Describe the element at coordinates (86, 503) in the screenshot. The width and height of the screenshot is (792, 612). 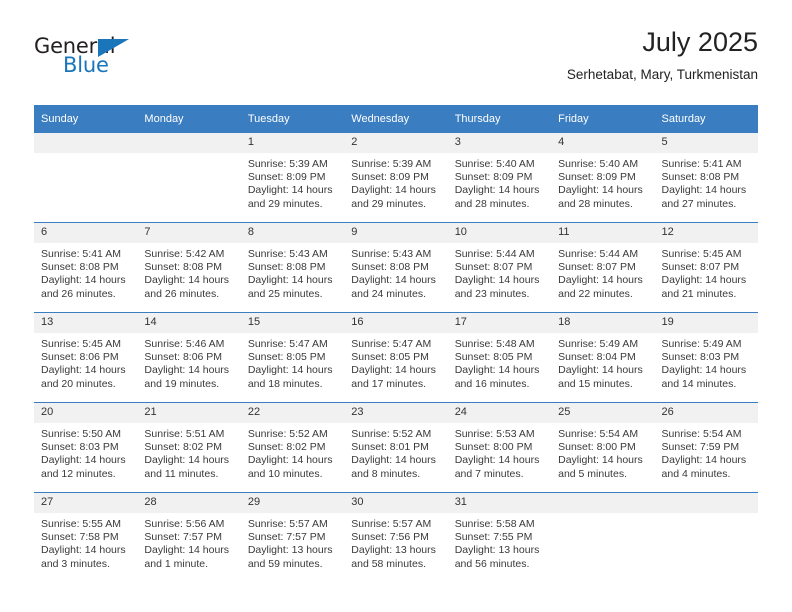
I see `day-number: 27` at that location.